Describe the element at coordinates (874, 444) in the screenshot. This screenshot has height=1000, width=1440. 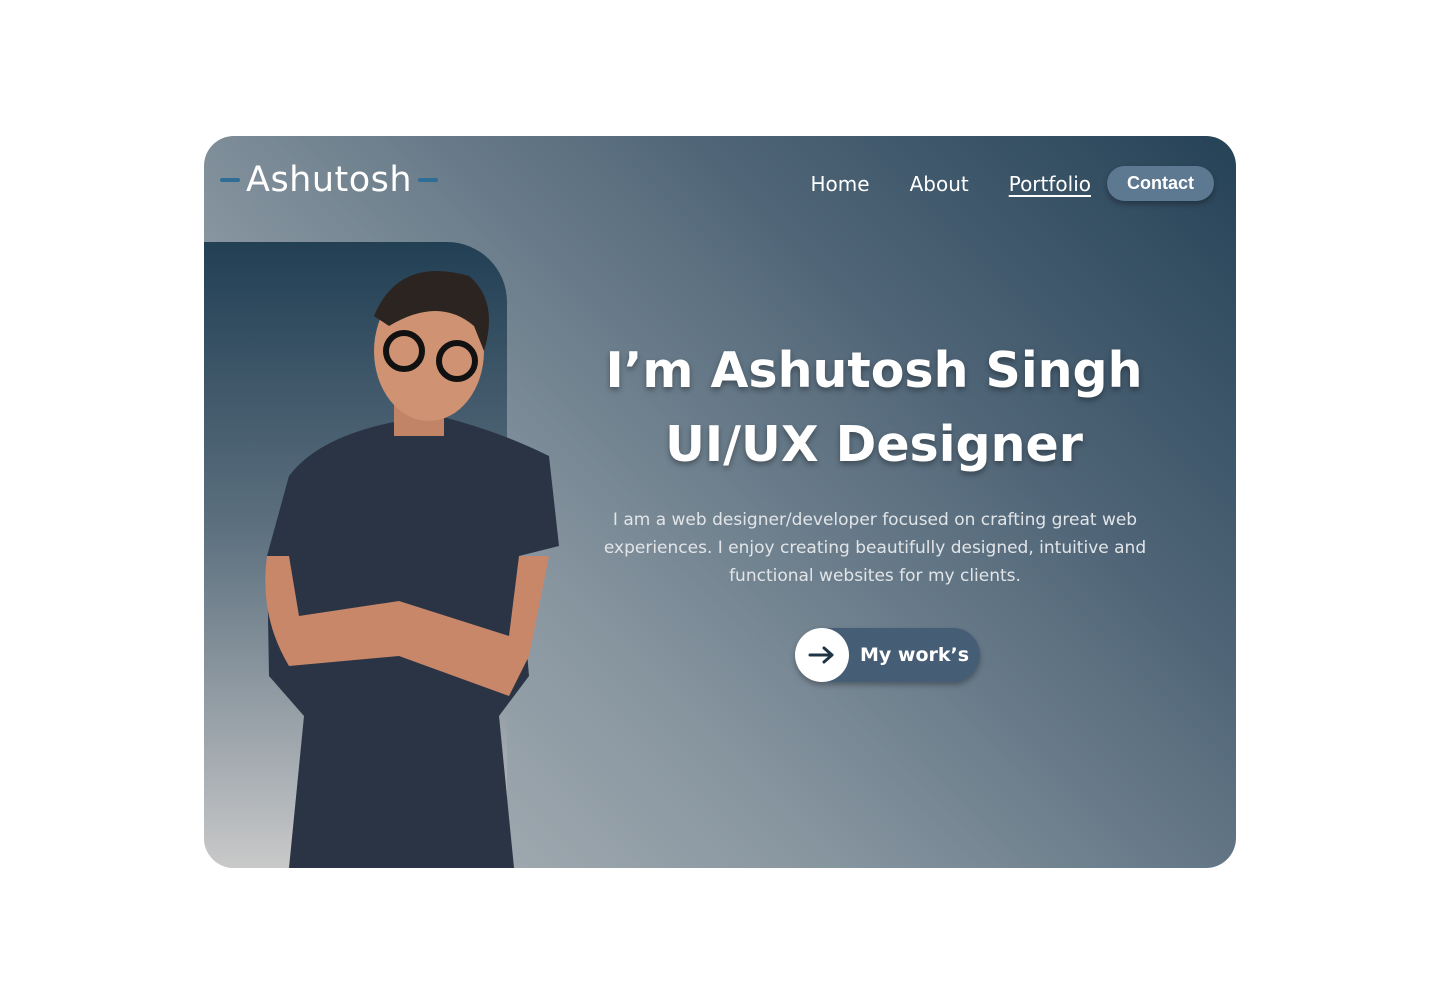
I see `title-line-2: UI/UX Designer` at that location.